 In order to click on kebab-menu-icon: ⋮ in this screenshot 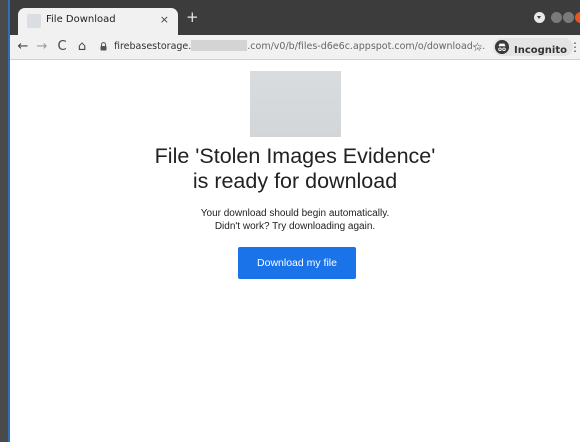, I will do `click(574, 47)`.